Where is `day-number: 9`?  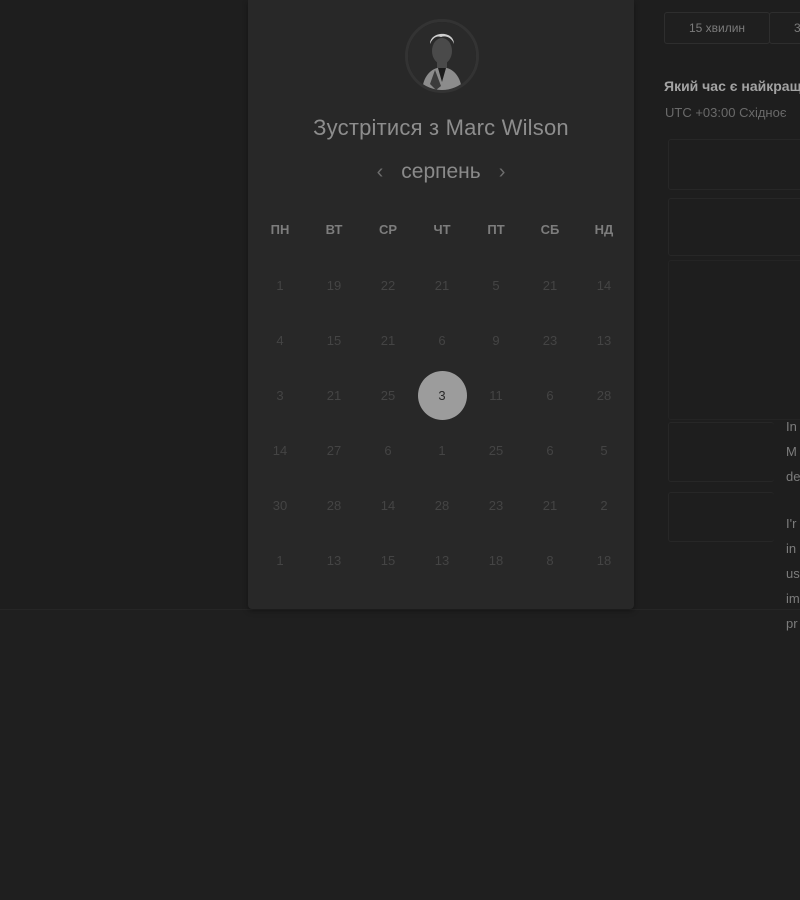
day-number: 9 is located at coordinates (496, 340).